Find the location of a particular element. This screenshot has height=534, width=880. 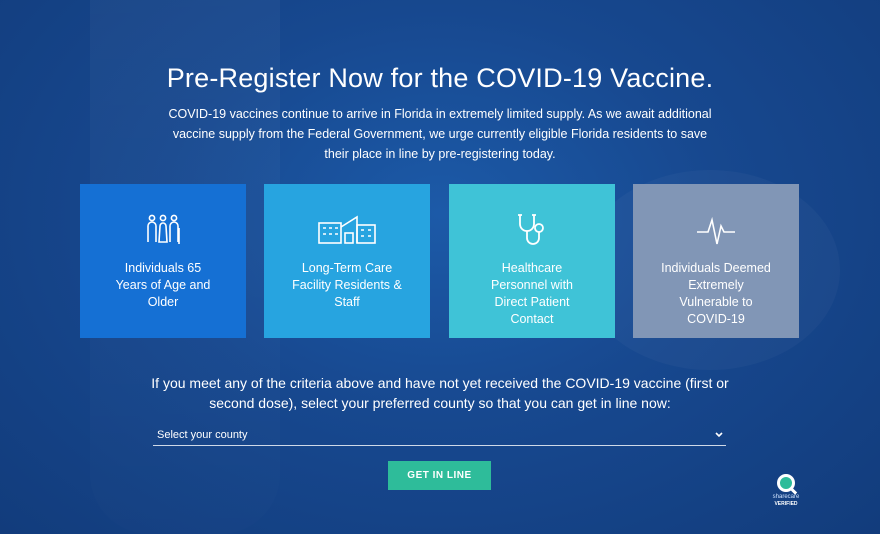

sharecare-verified-badge: sharecare VERIFIED is located at coordinates (786, 493).